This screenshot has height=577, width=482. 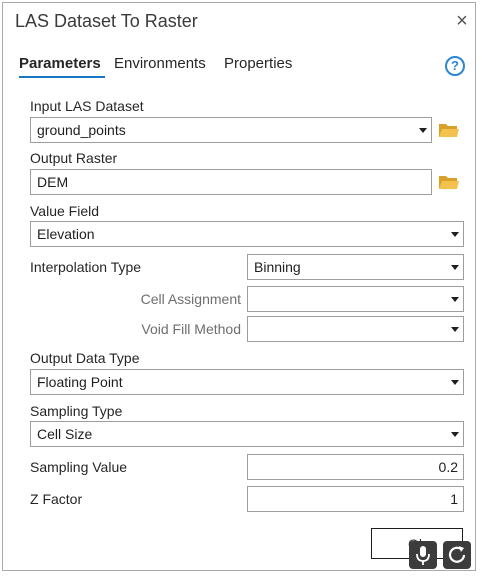 What do you see at coordinates (355, 329) in the screenshot?
I see `void-fill-dropdown` at bounding box center [355, 329].